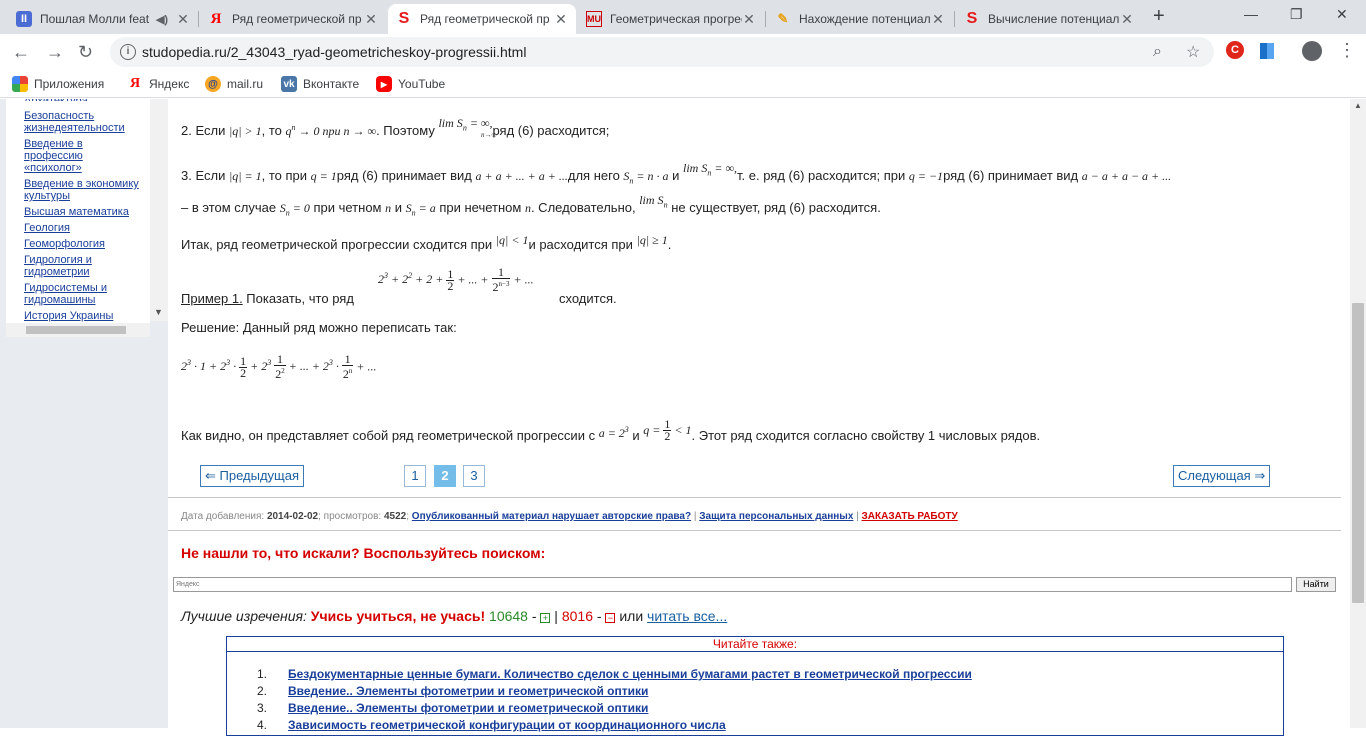 This screenshot has width=1366, height=736. Describe the element at coordinates (128, 52) in the screenshot. I see `info-icon: i` at that location.